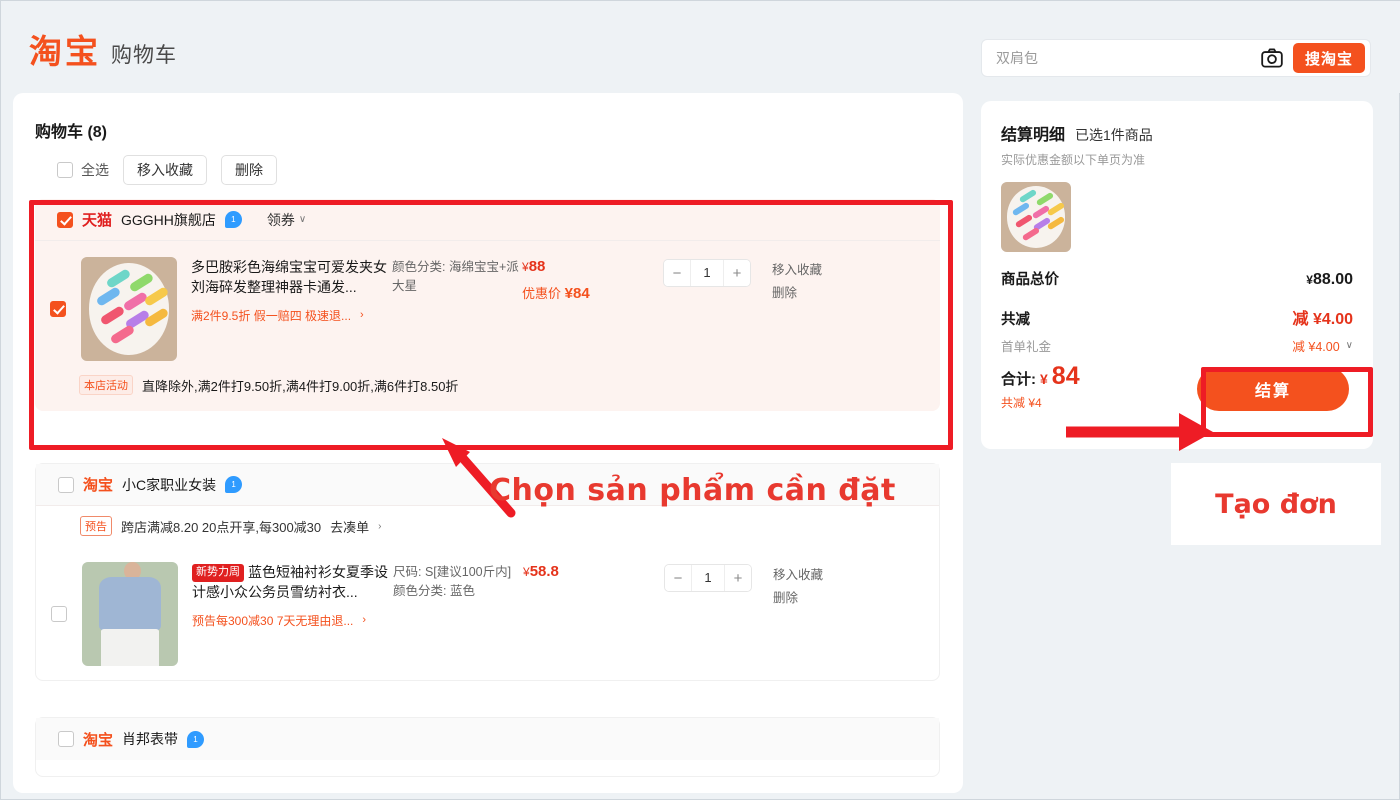 Image resolution: width=1400 pixels, height=800 pixels. Describe the element at coordinates (458, 582) in the screenshot. I see `product-sku: 尺码: S[建议100斤内] 颜色分类: 蓝色` at that location.